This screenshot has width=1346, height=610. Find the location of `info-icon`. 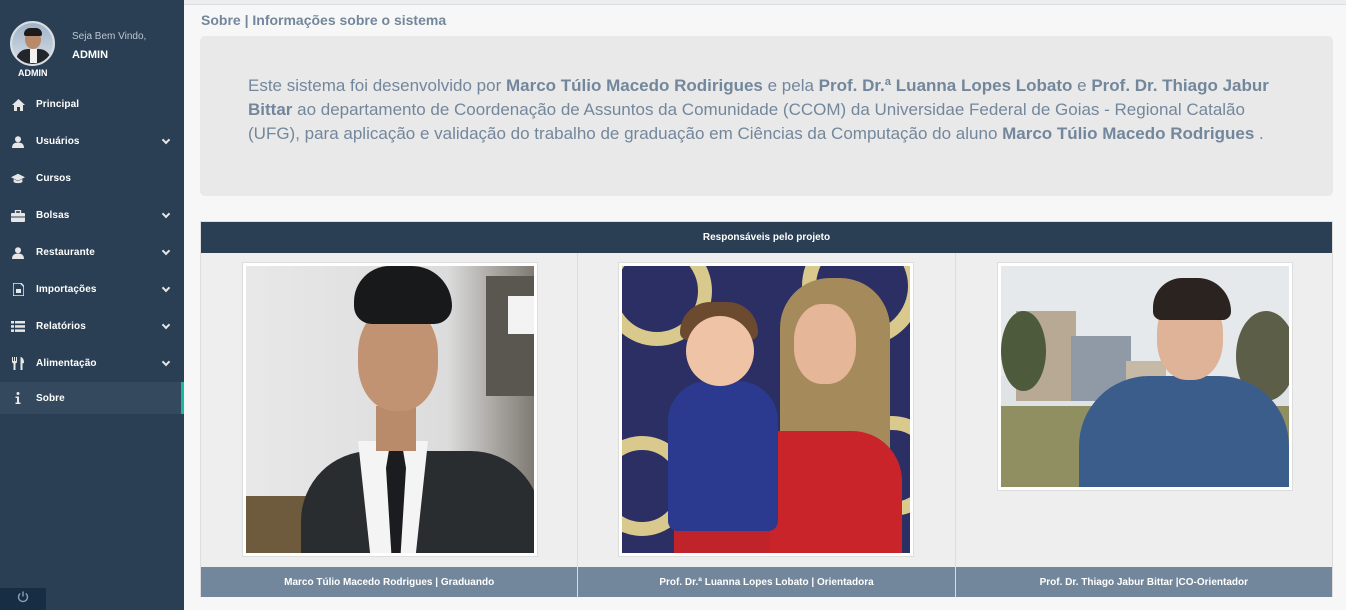

info-icon is located at coordinates (18, 398).